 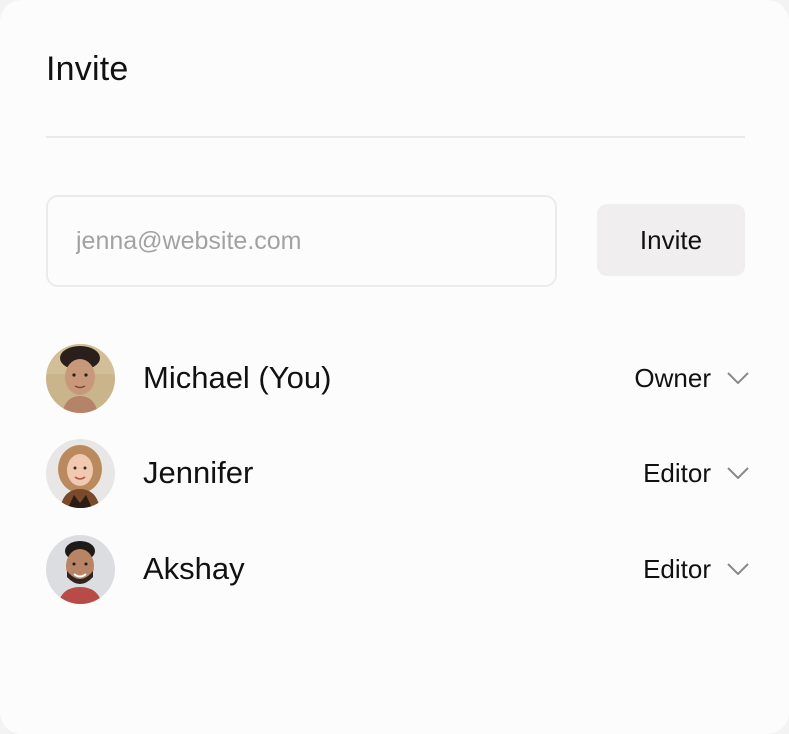 What do you see at coordinates (87, 69) in the screenshot?
I see `dialog-title: Invite` at bounding box center [87, 69].